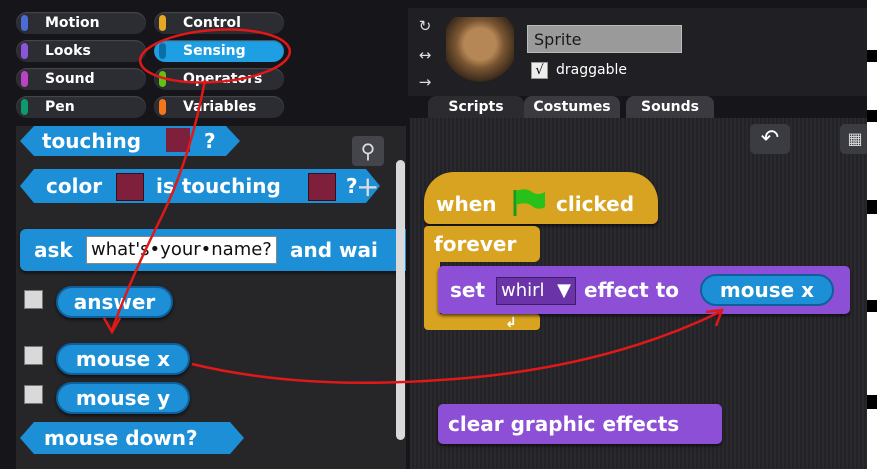  I want to click on category-label: Control, so click(212, 23).